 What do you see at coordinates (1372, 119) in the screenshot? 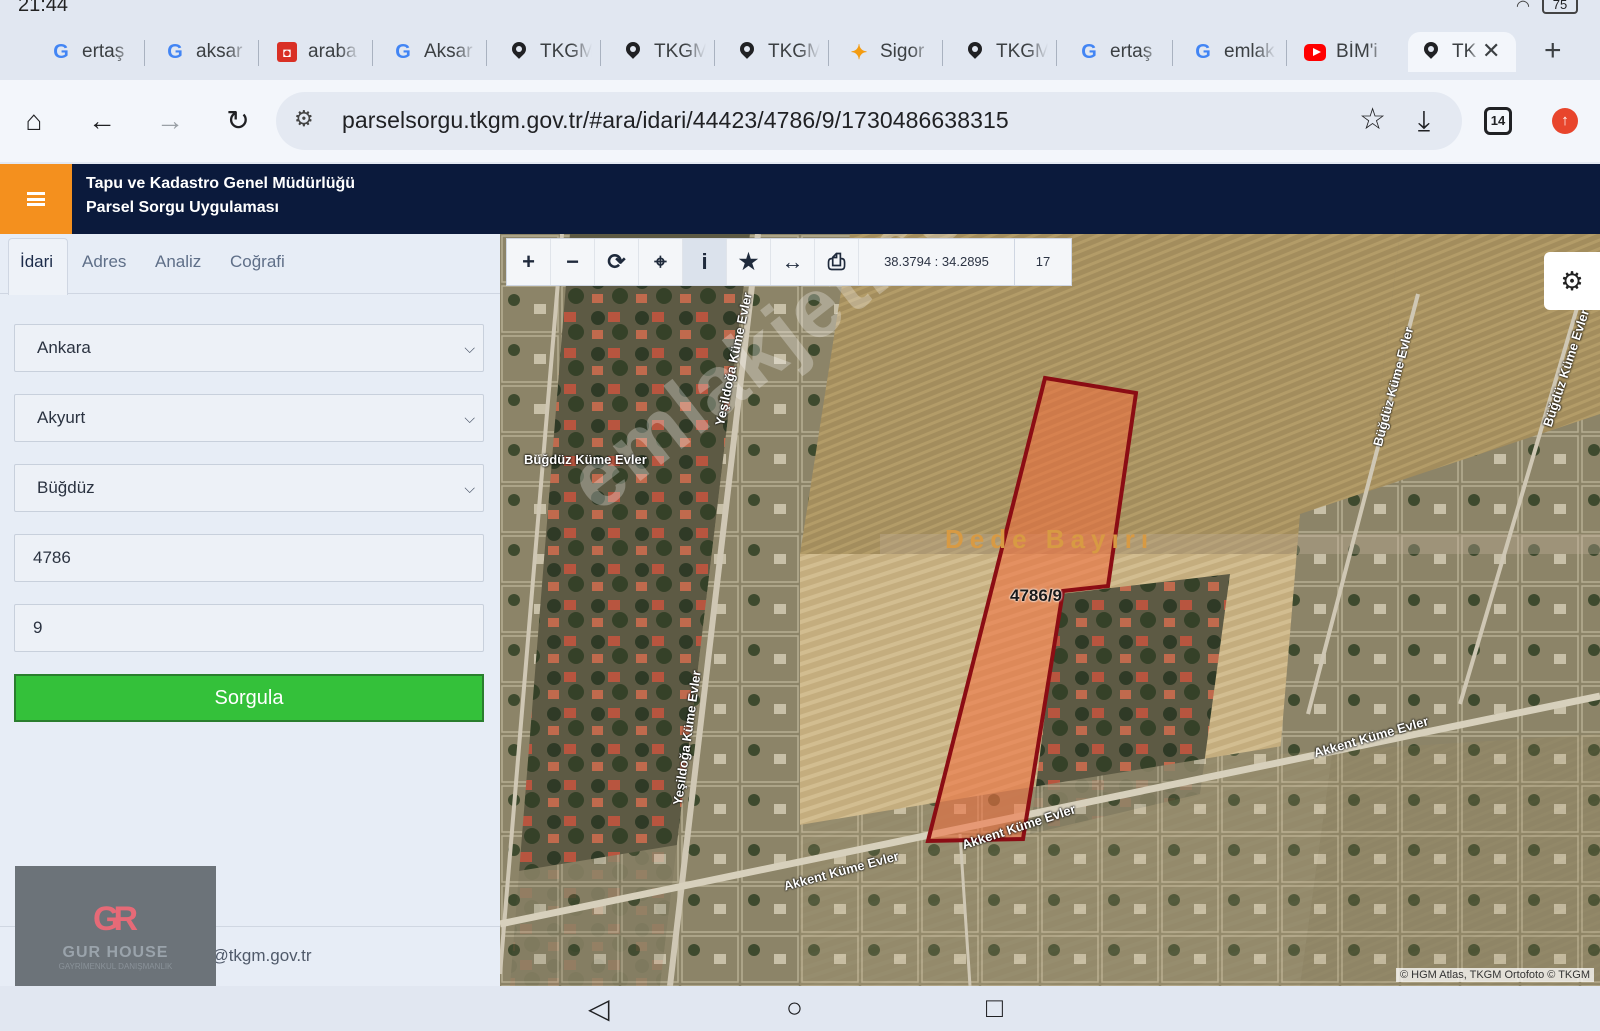
I see `bookmark-star-icon: ☆` at bounding box center [1372, 119].